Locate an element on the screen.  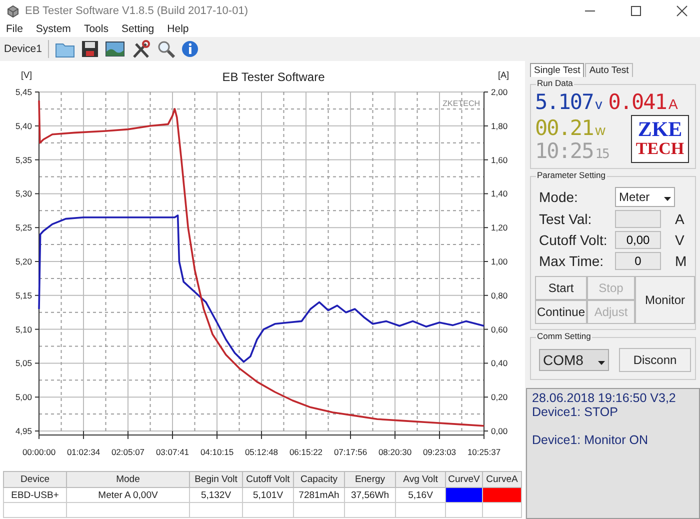
axis-tick-label: 07:17:56 is located at coordinates (351, 452).